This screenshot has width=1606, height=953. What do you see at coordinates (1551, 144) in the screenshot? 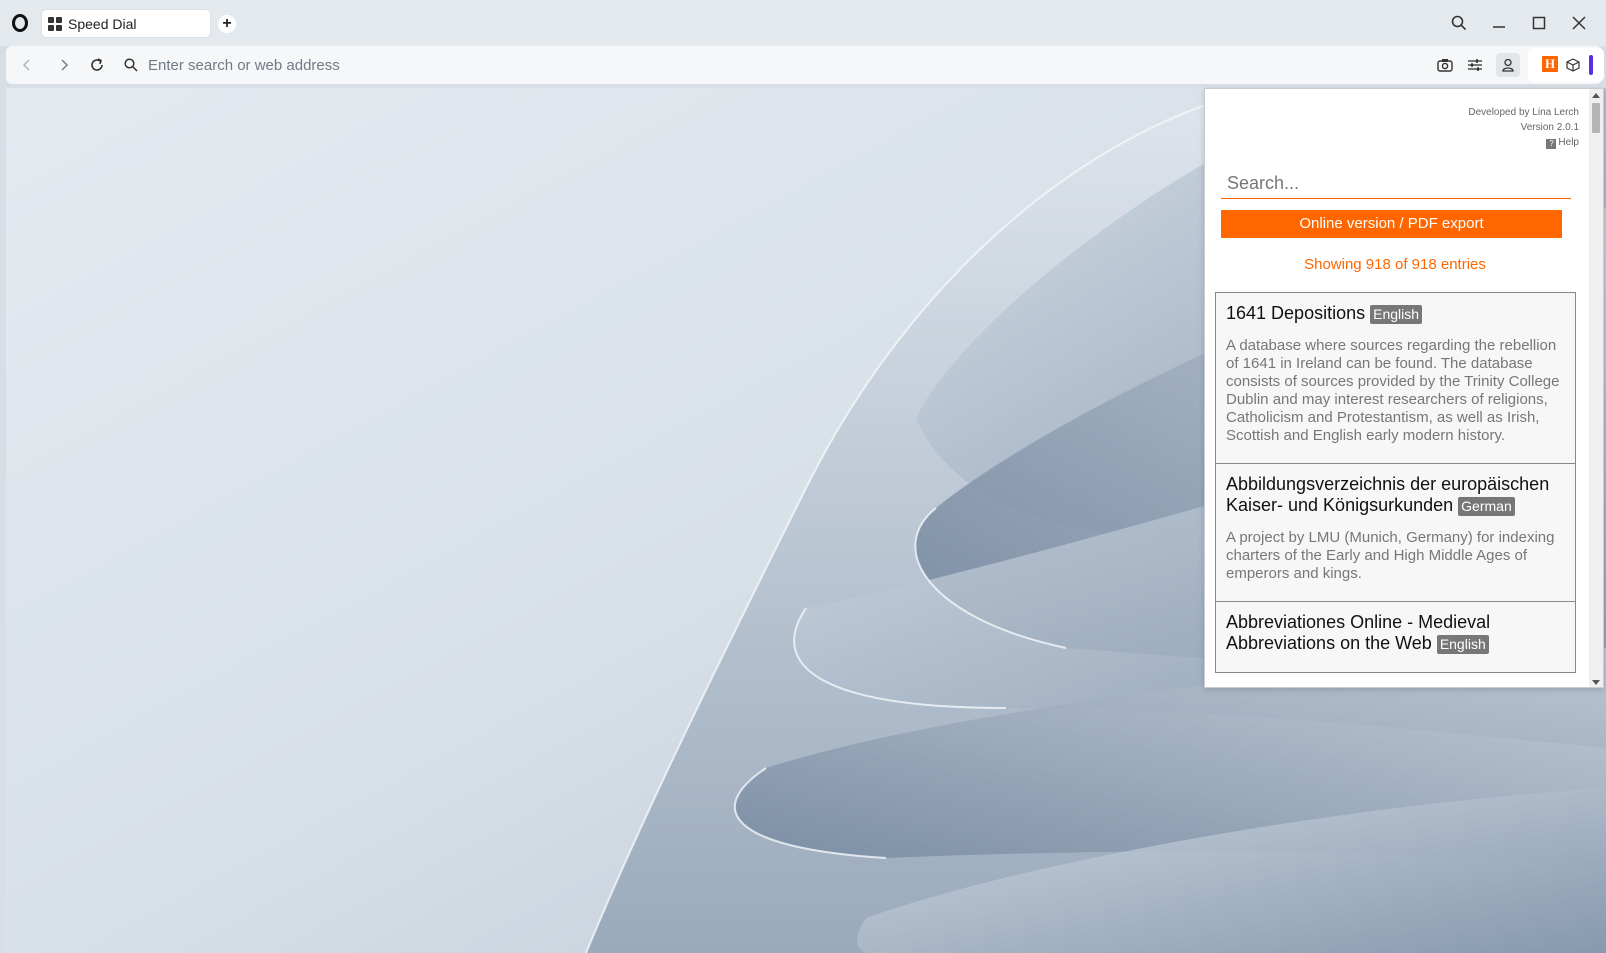
I see `help-icon: ?` at bounding box center [1551, 144].